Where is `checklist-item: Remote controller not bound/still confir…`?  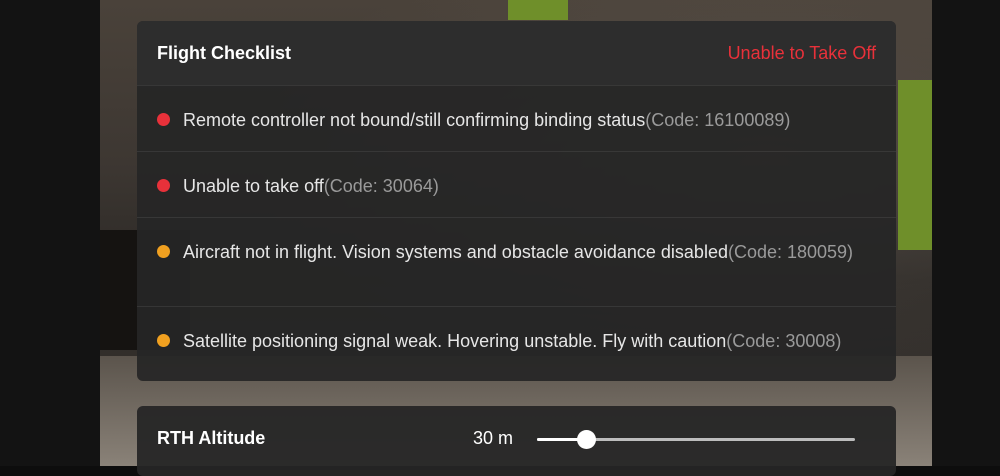 checklist-item: Remote controller not bound/still confir… is located at coordinates (516, 118).